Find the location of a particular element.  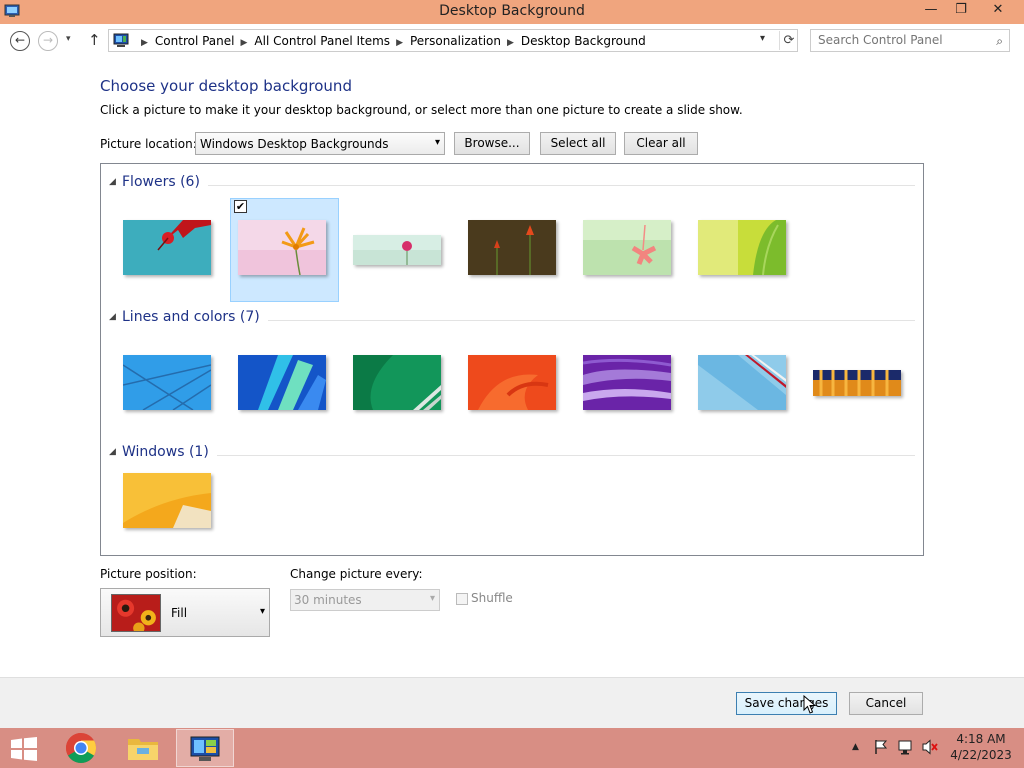

change-picture-interval-select: 30 minutes ▾ is located at coordinates (365, 600).